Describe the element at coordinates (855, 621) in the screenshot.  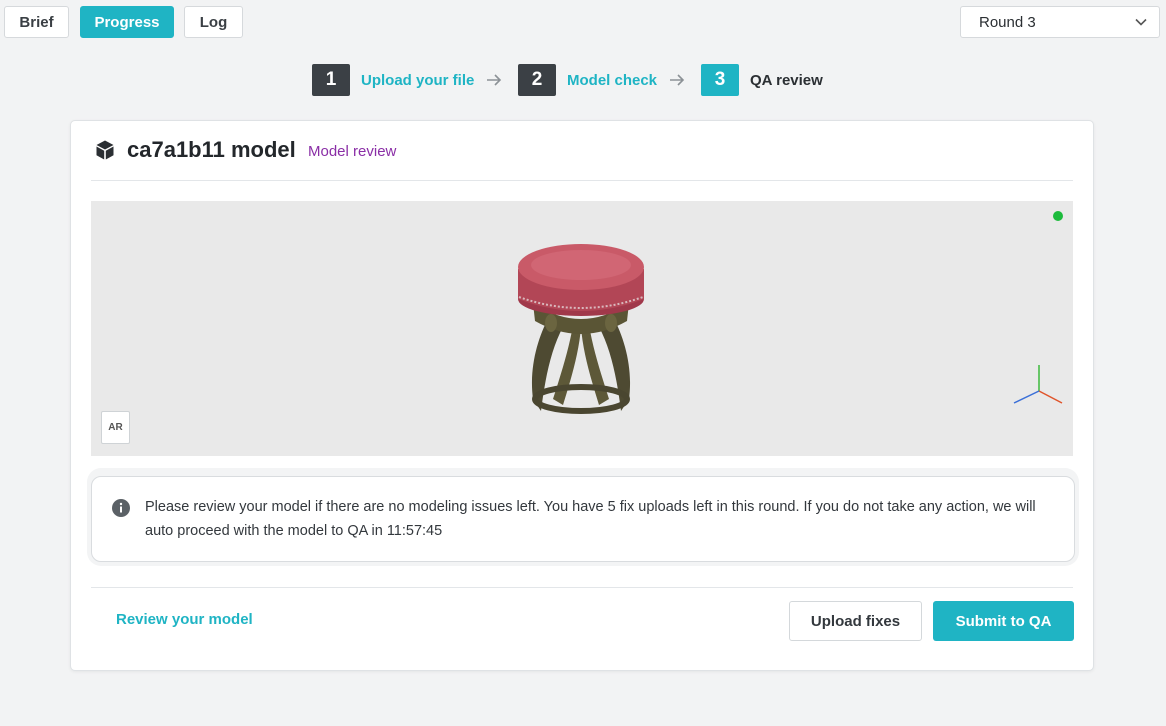
I see `upload-fixes-button: Upload fixes` at that location.